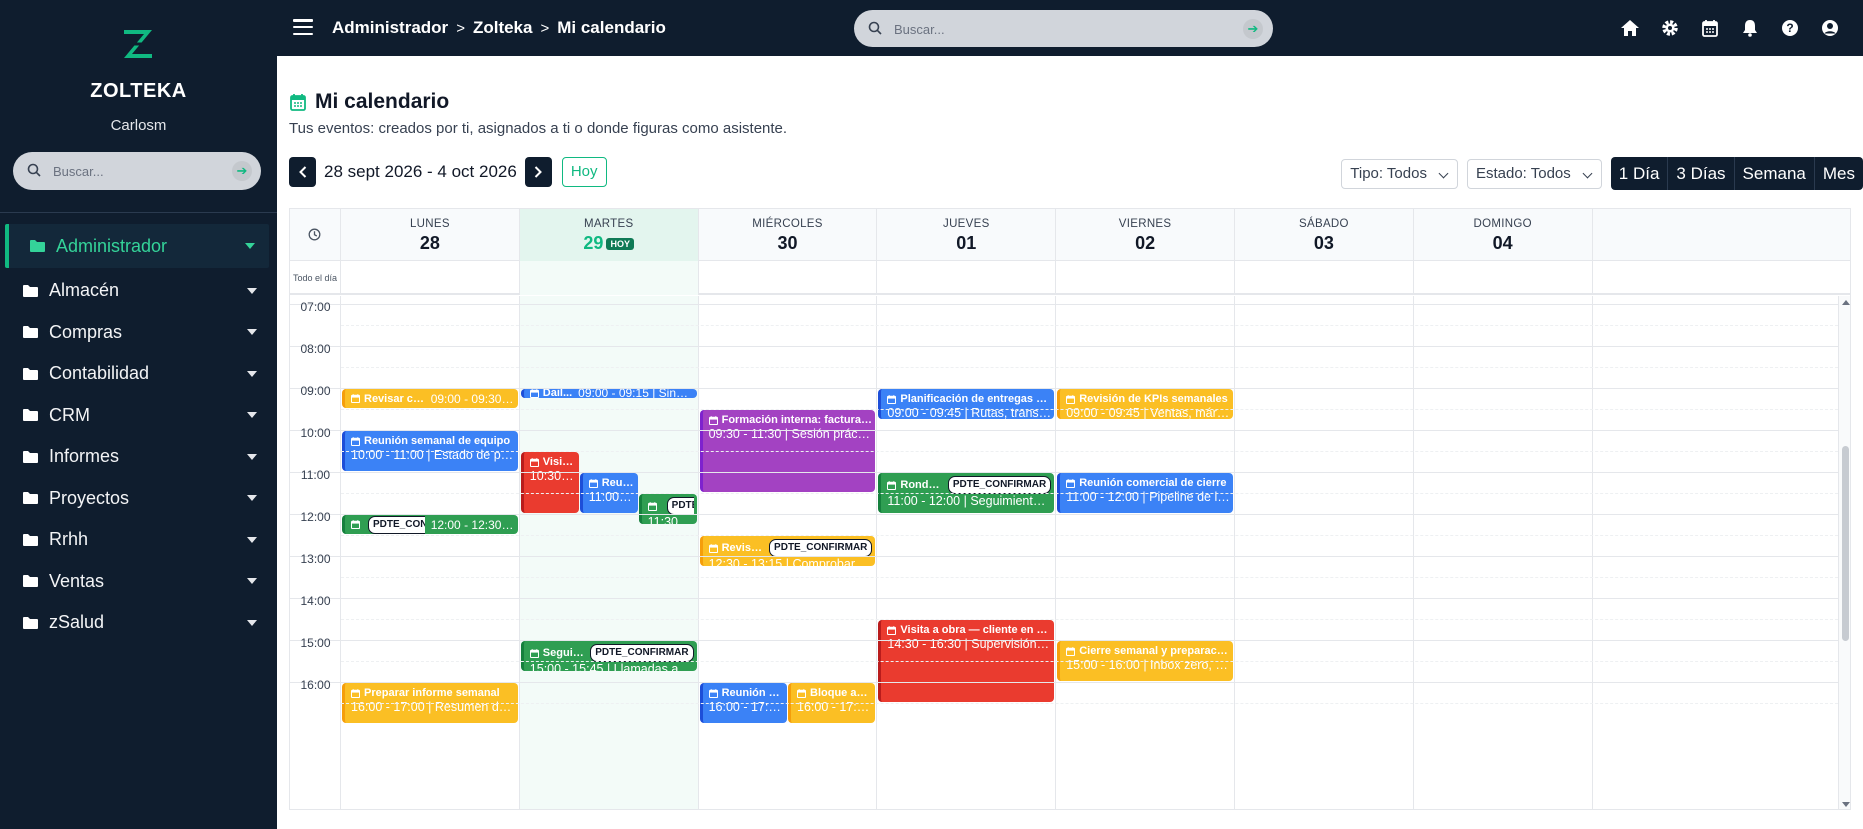 The height and width of the screenshot is (829, 1863). What do you see at coordinates (138, 457) in the screenshot?
I see `sidebar-item-informes: Informes` at bounding box center [138, 457].